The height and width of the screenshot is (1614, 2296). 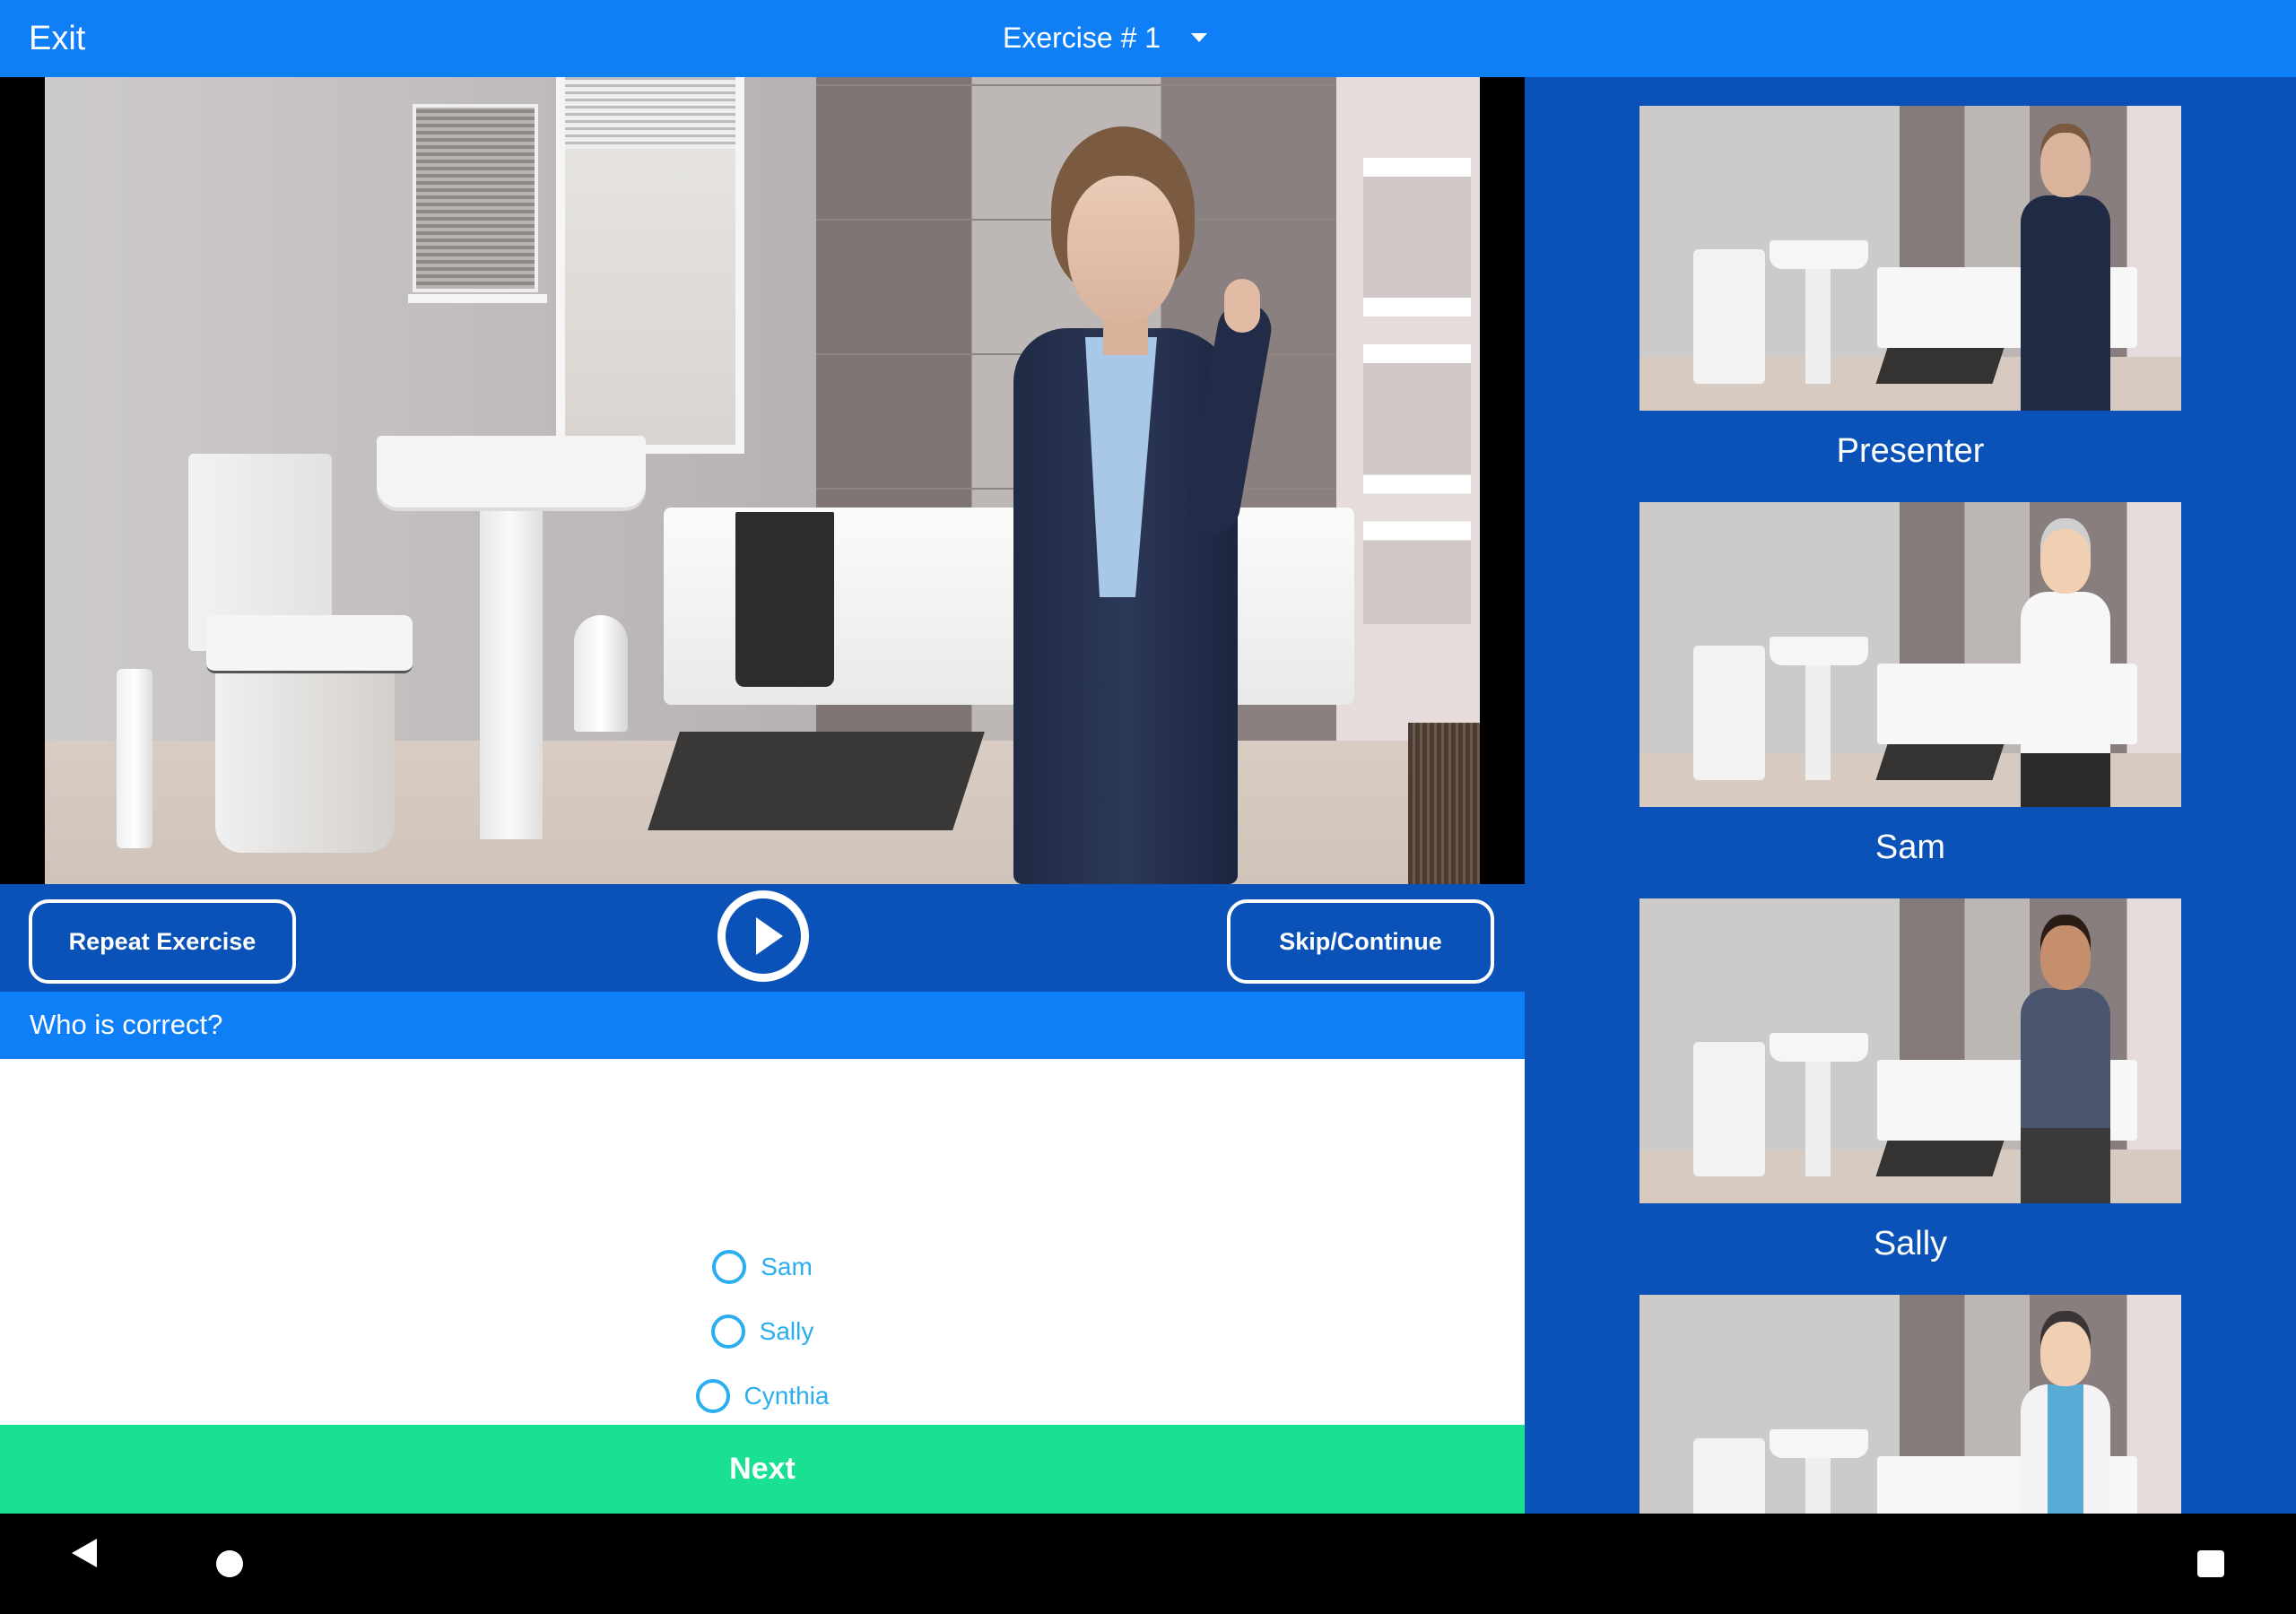 I want to click on caret-down-icon, so click(x=1199, y=37).